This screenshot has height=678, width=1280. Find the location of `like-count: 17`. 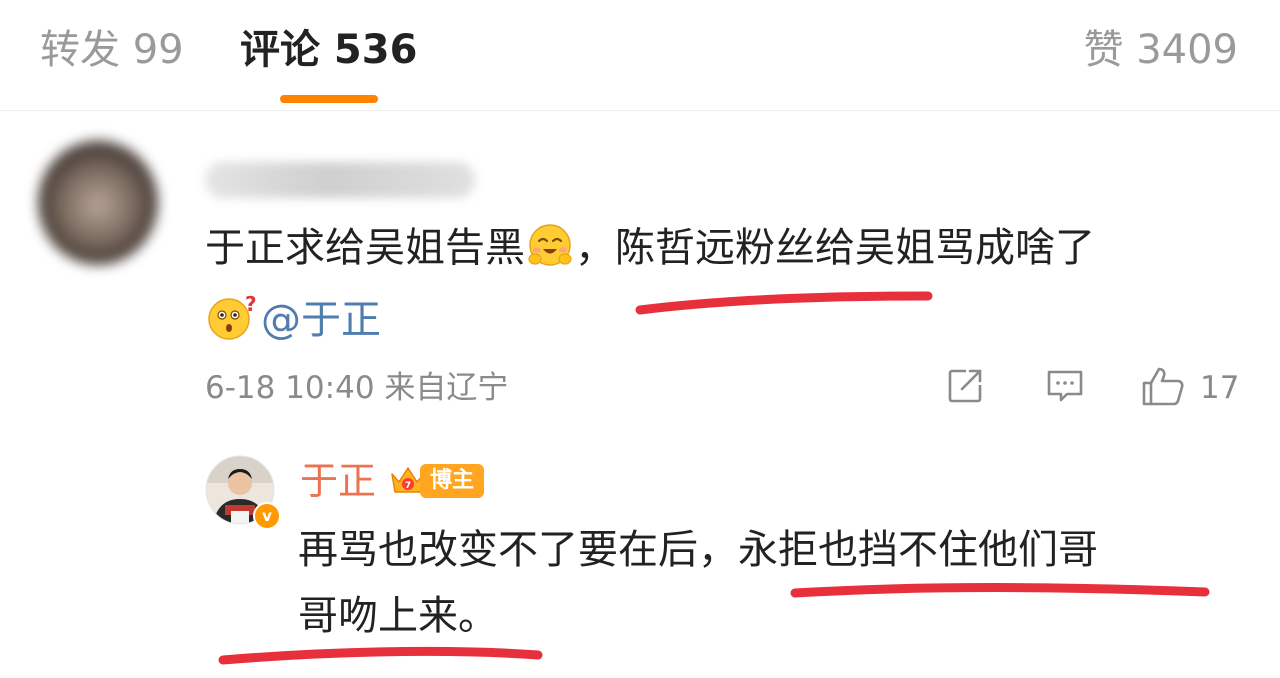

like-count: 17 is located at coordinates (1220, 388).